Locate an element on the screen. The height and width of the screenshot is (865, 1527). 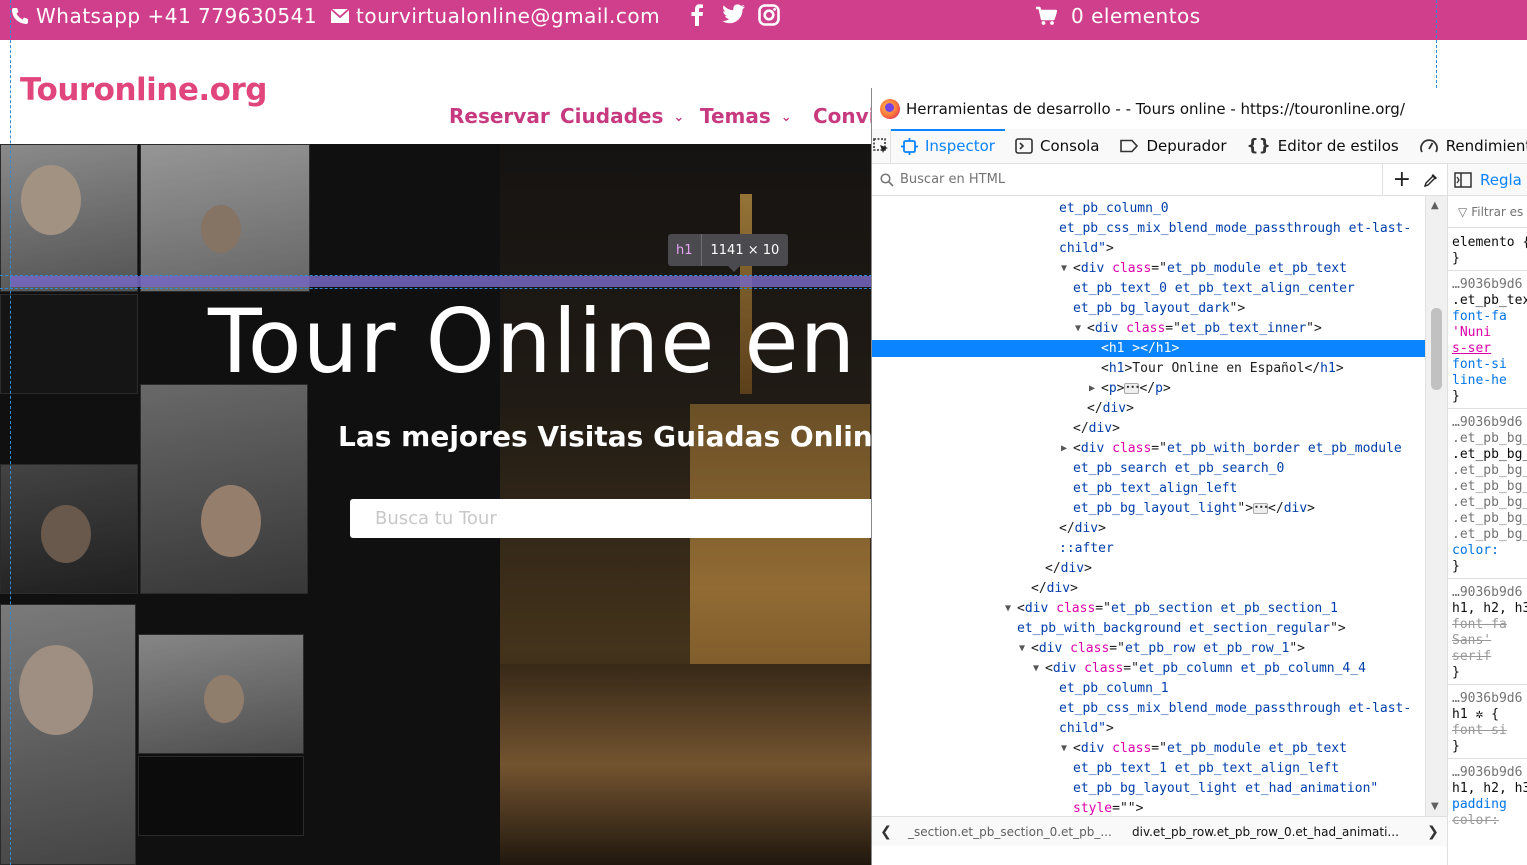
chevron-left-icon: ❮ is located at coordinates (886, 832).